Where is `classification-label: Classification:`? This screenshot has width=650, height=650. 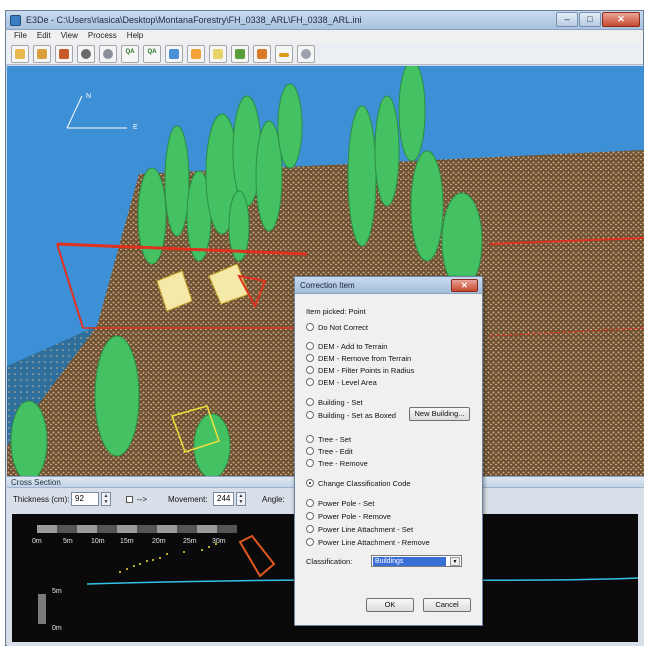 classification-label: Classification: is located at coordinates (329, 561).